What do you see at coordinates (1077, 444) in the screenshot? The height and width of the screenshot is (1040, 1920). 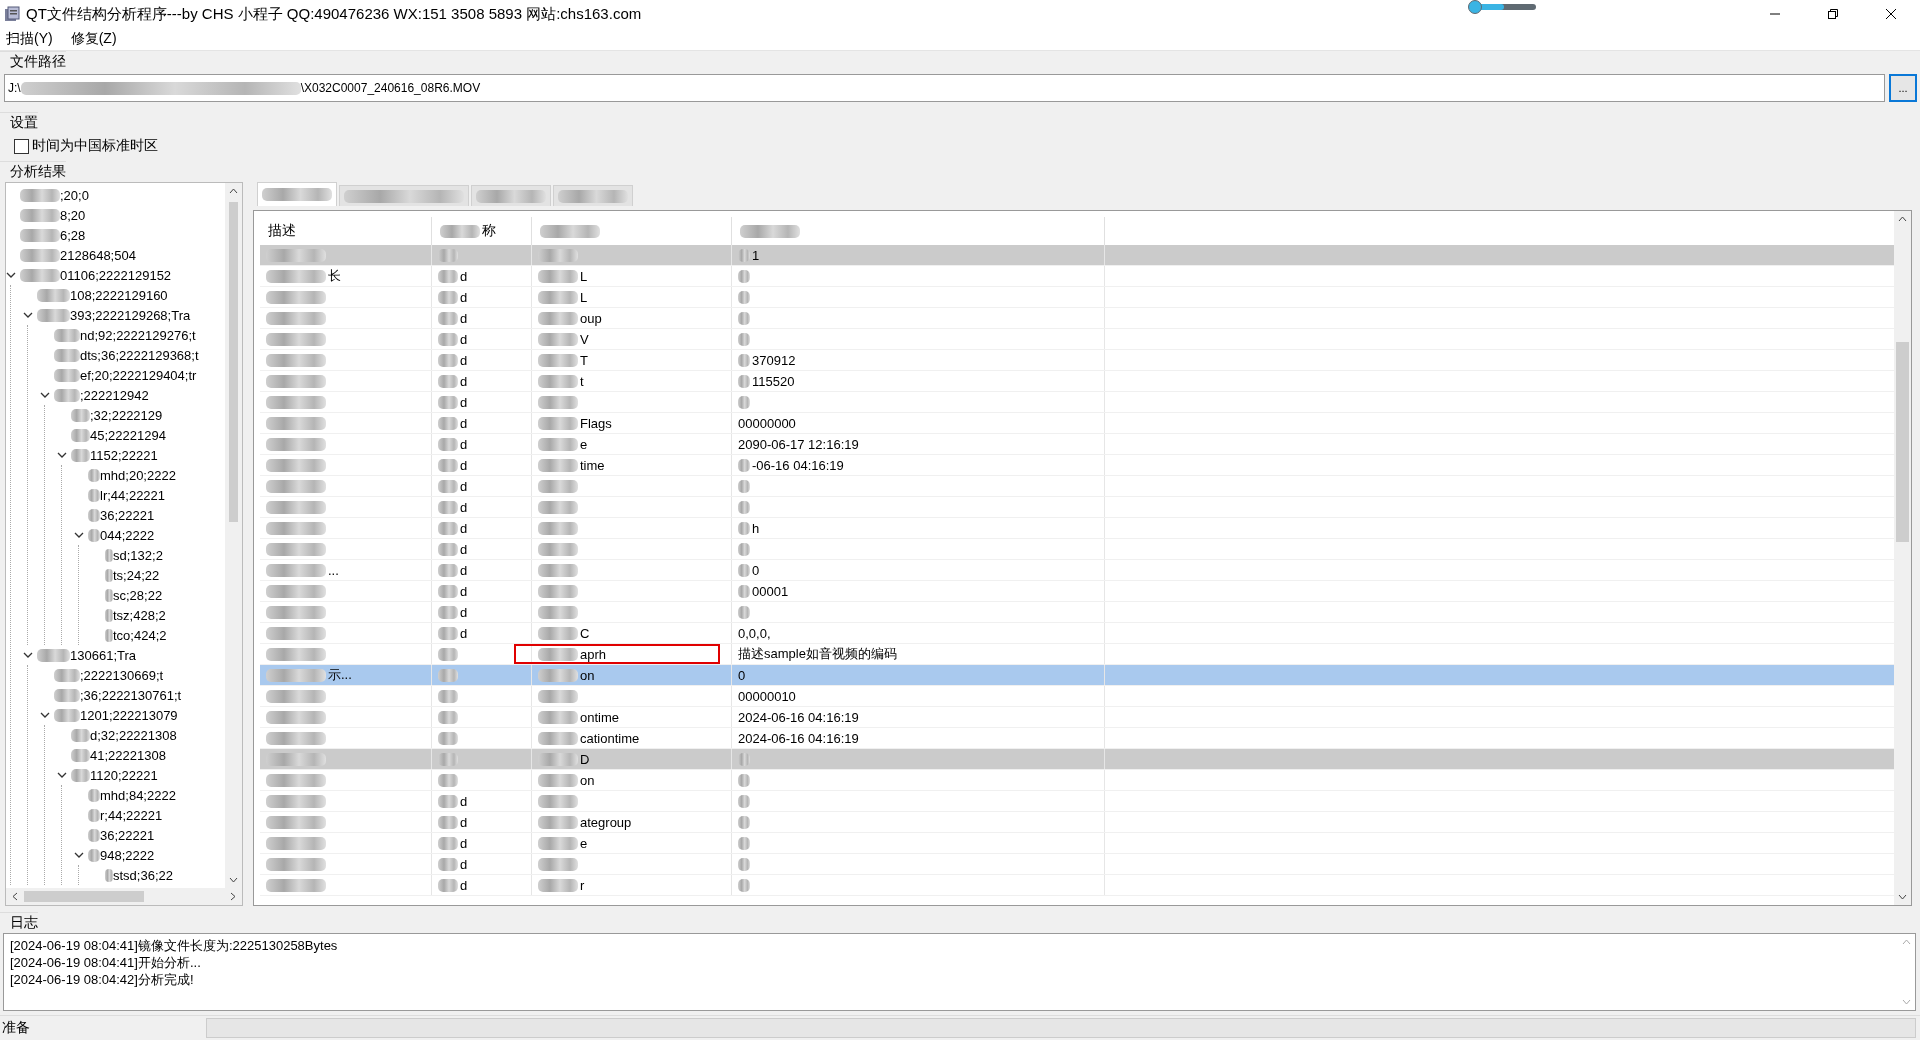 I see `table-row: d e 2090-06-17 12:16:19` at bounding box center [1077, 444].